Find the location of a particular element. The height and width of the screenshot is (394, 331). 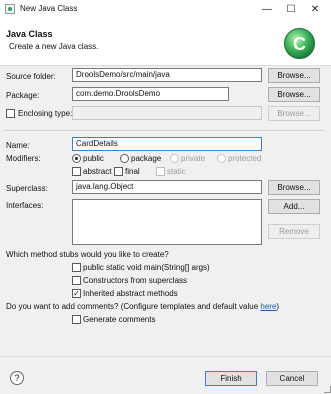

modifier-final-label: final is located at coordinates (132, 171).